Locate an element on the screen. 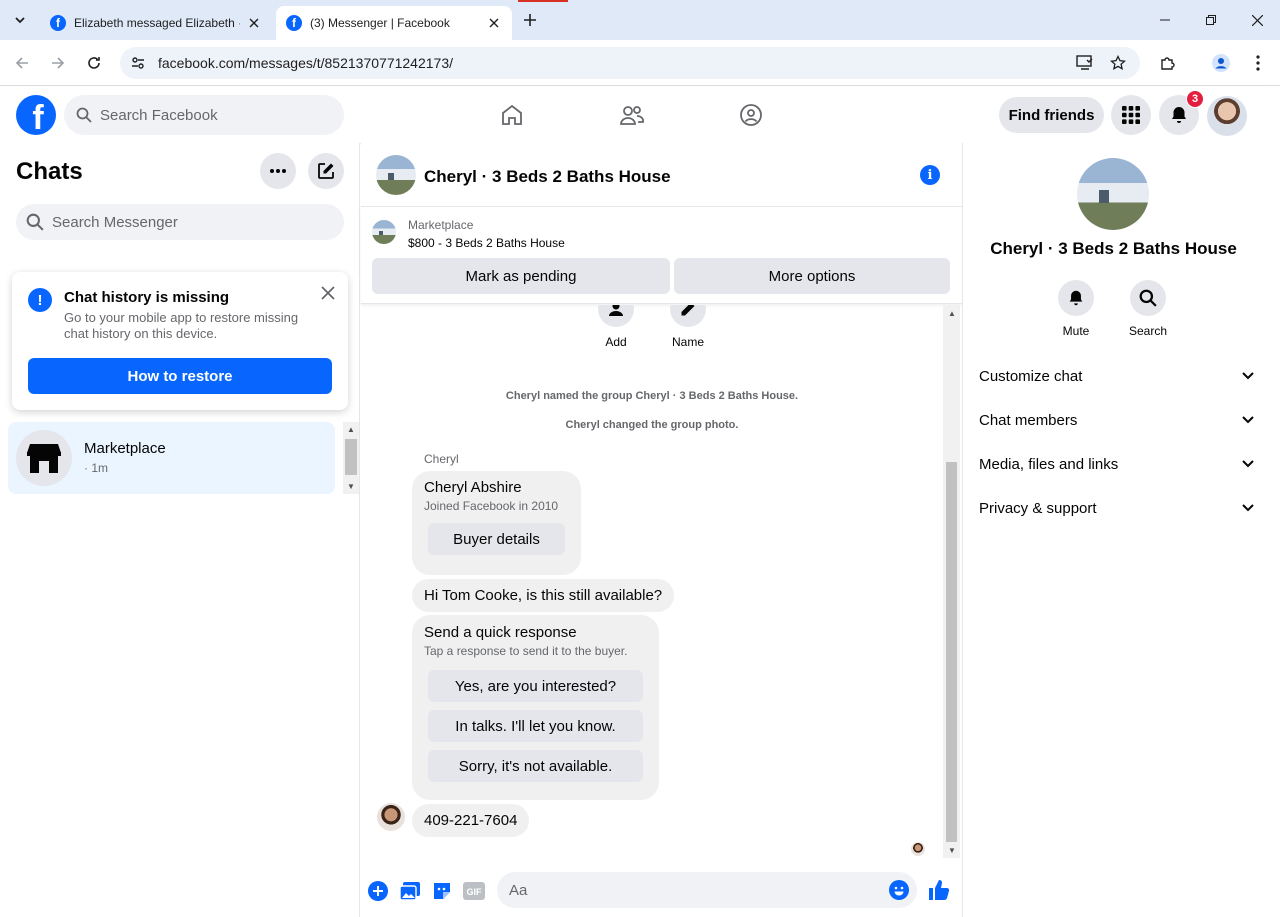  restore-button is located at coordinates (1211, 20).